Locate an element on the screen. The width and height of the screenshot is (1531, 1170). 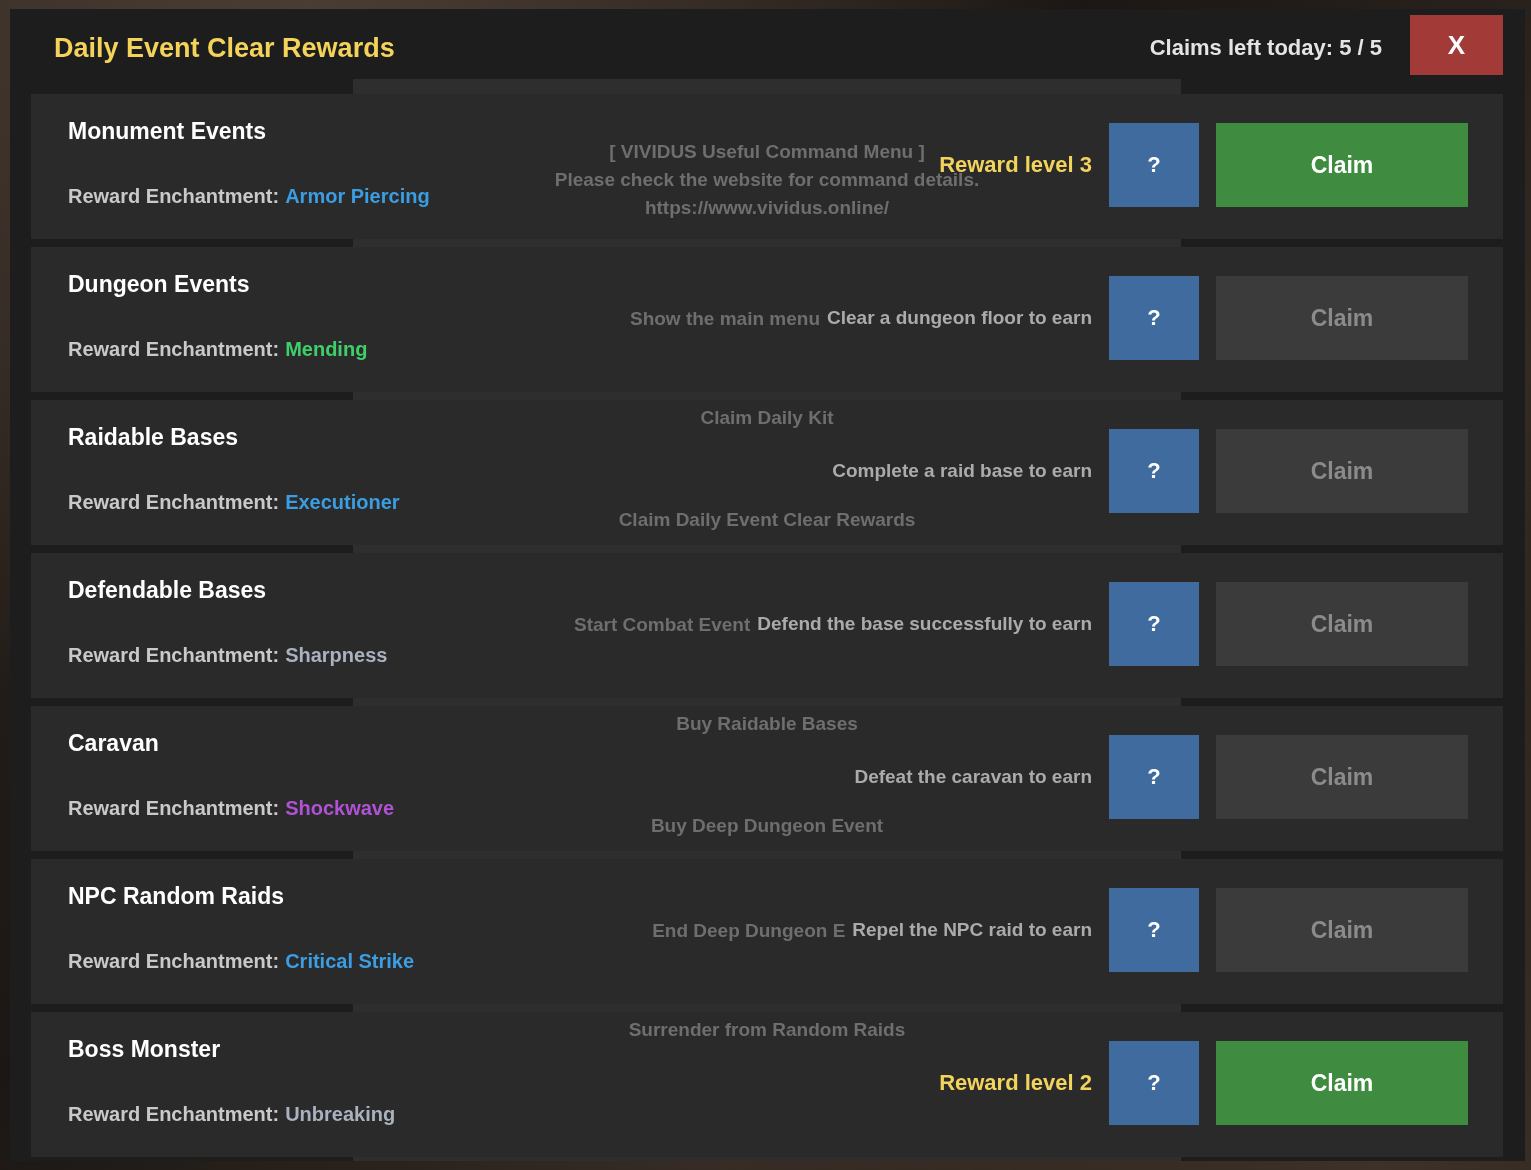
reward-status-text: Clear a dungeon floor to earn is located at coordinates (959, 318).